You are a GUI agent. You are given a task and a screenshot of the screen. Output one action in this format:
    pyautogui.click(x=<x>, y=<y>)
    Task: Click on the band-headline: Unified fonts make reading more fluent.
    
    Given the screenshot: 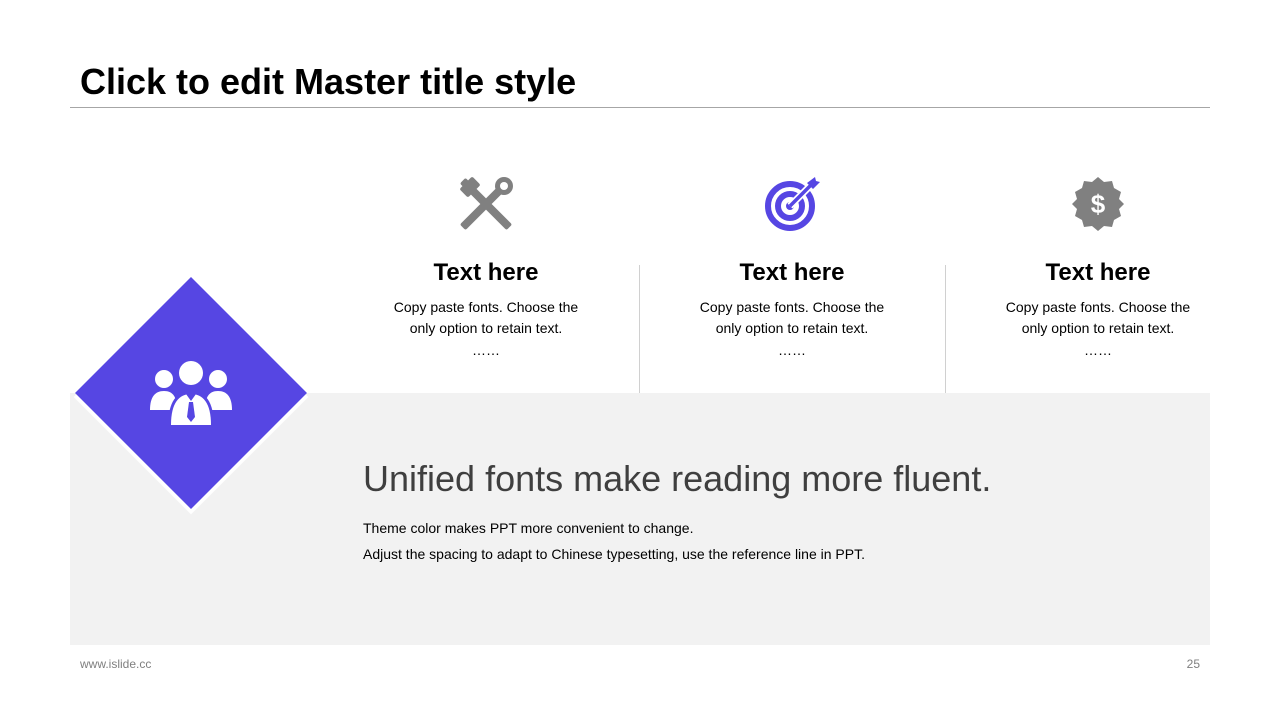 What is the action you would take?
    pyautogui.click(x=677, y=478)
    